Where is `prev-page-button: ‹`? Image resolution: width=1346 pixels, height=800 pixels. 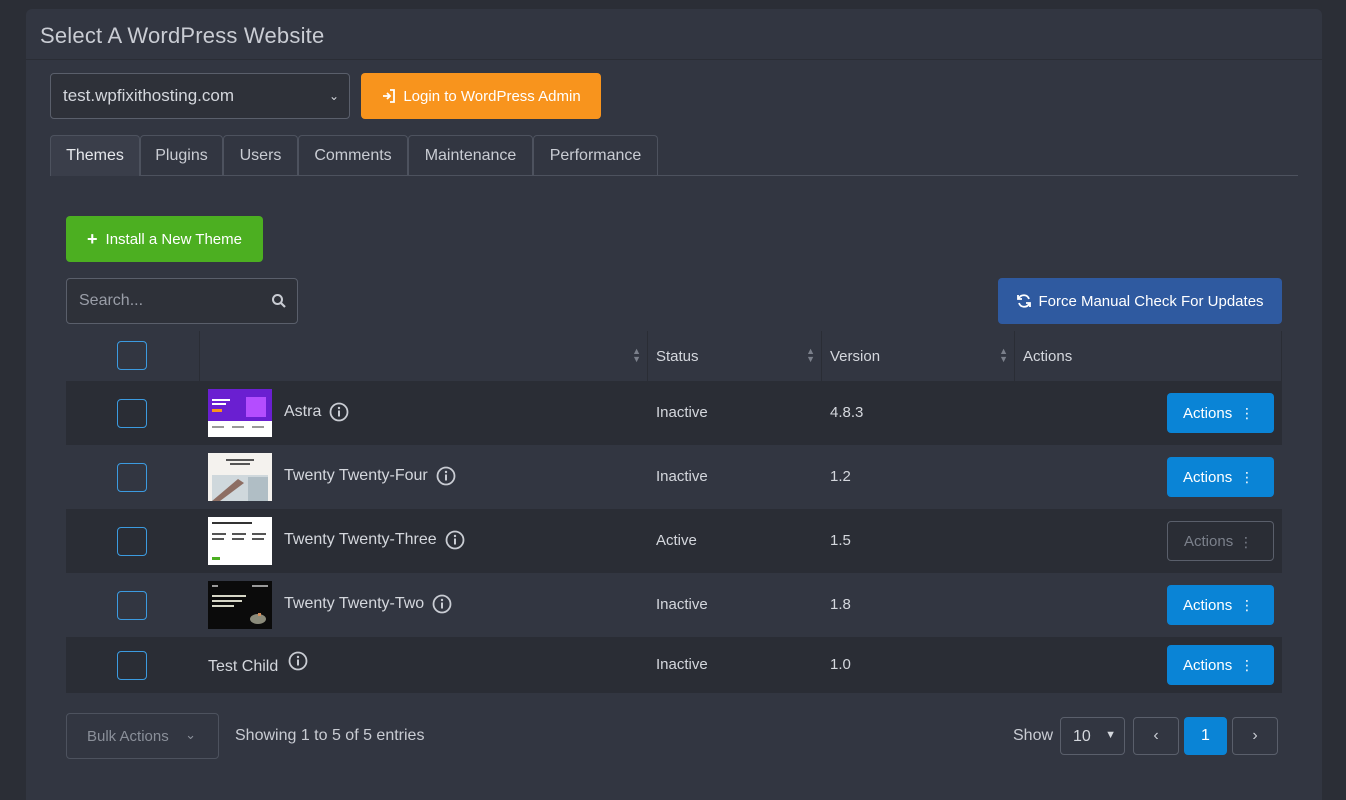
prev-page-button: ‹ is located at coordinates (1156, 736).